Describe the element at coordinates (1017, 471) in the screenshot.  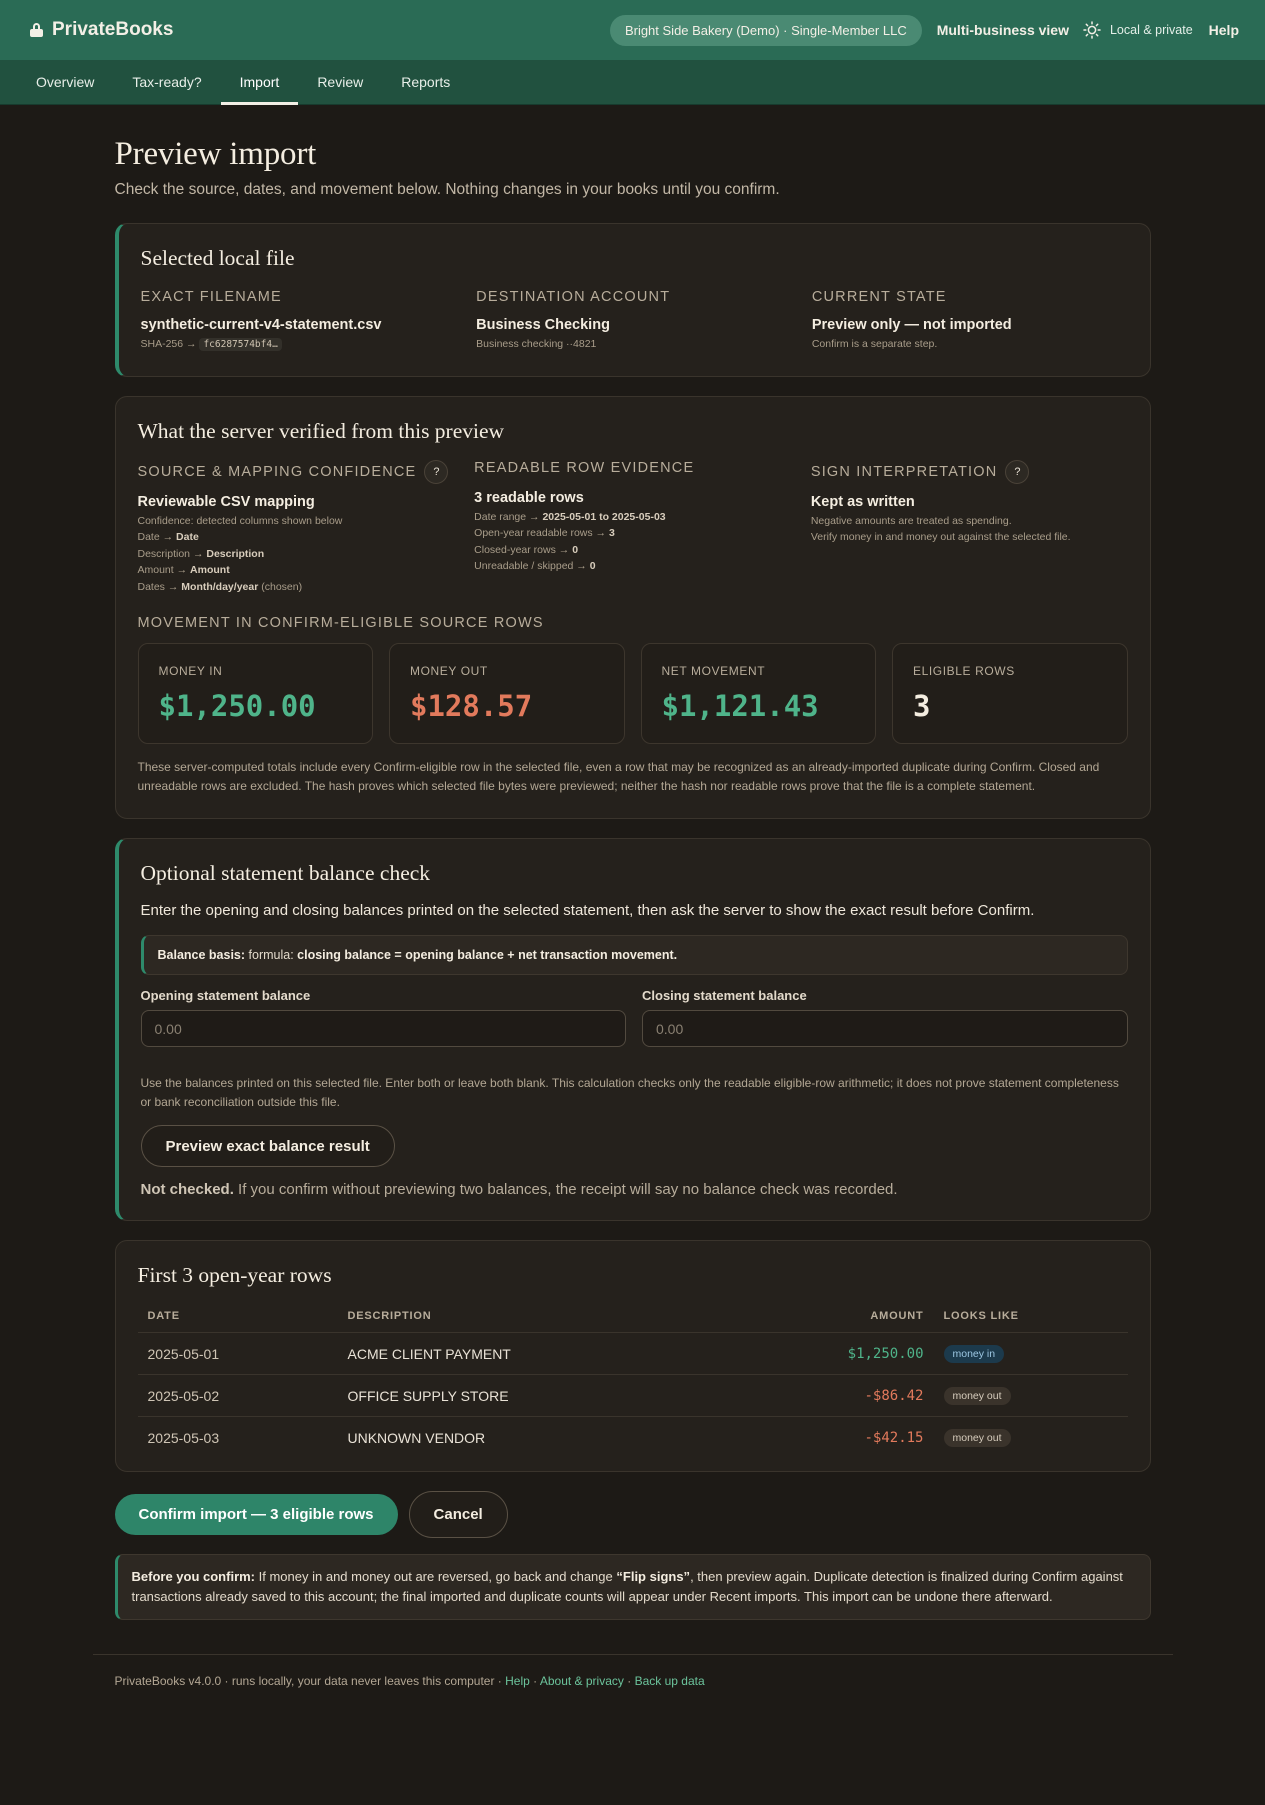
I see `sign-help-button: ?` at that location.